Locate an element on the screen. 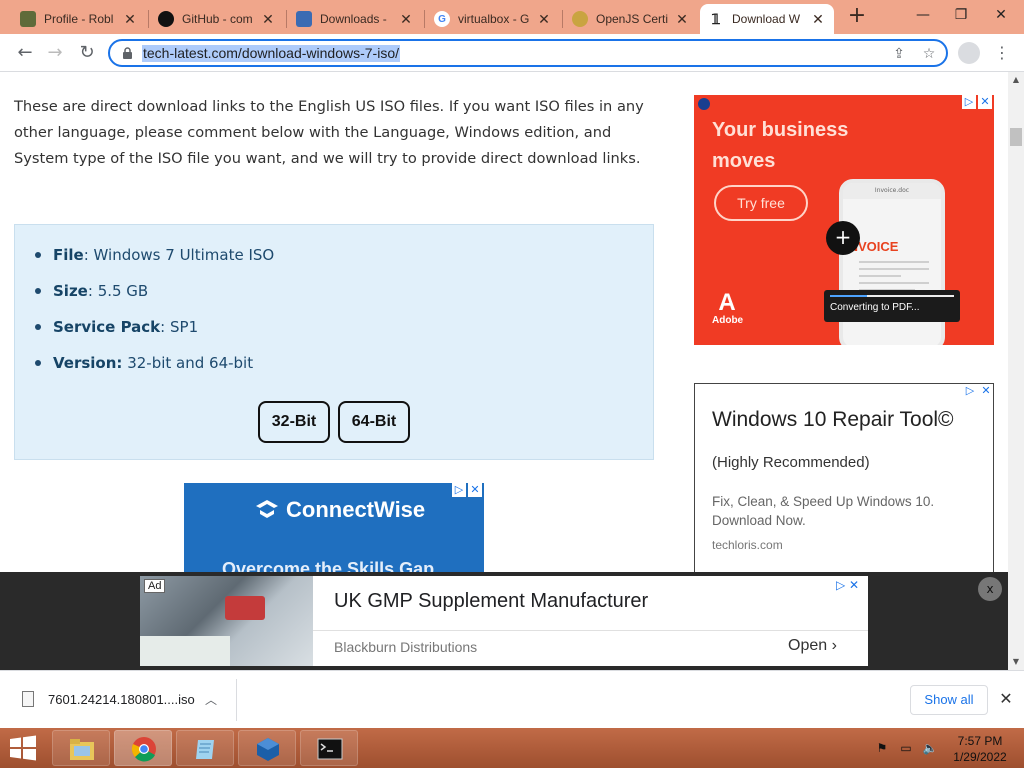 The image size is (1024, 768). clock-date: 1/29/2022 is located at coordinates (980, 757).